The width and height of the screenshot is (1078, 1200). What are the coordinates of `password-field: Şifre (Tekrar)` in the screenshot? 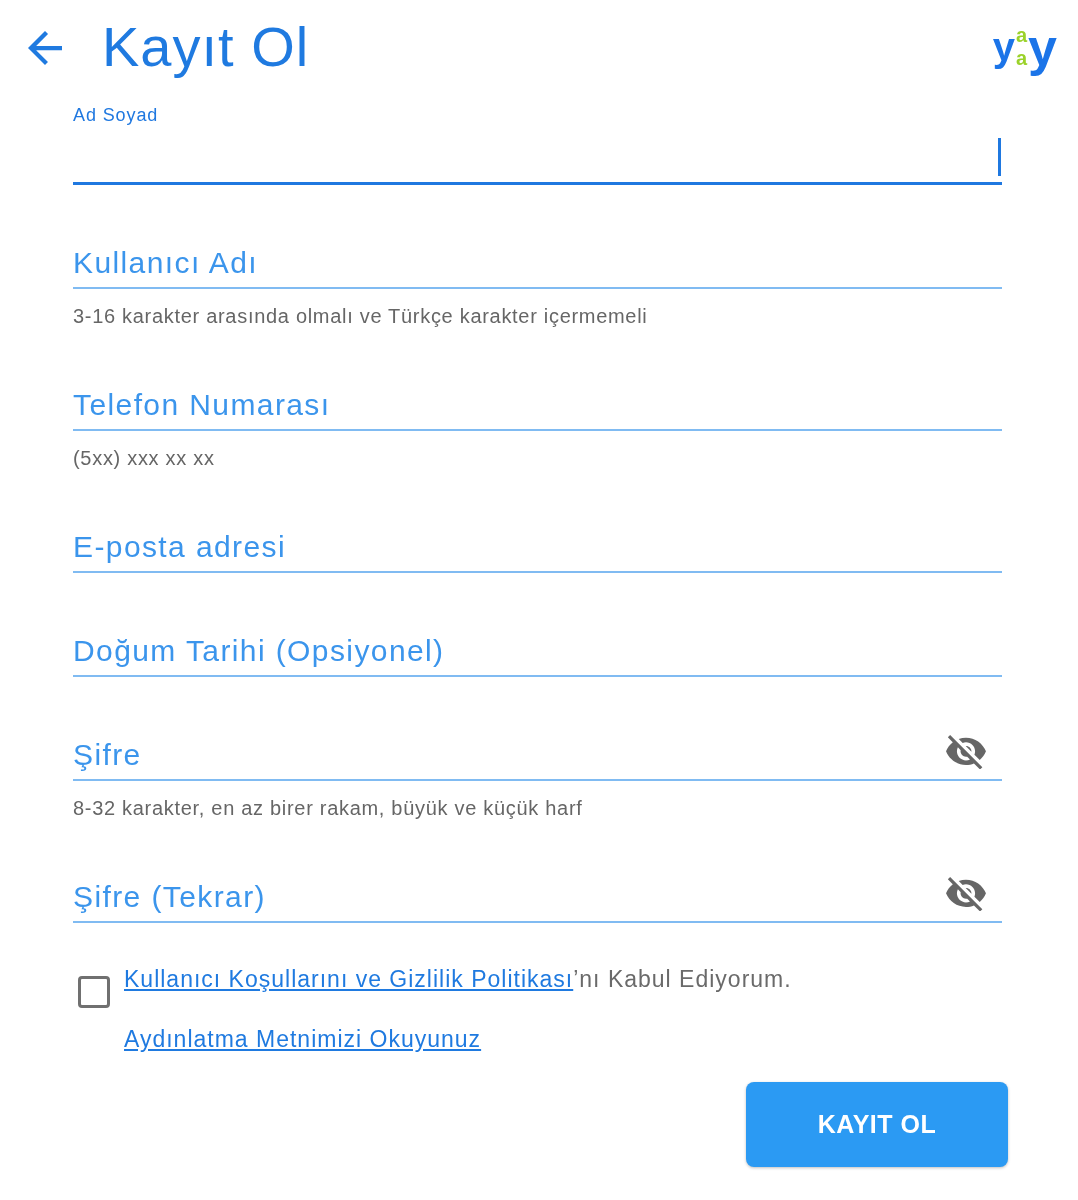 It's located at (537, 880).